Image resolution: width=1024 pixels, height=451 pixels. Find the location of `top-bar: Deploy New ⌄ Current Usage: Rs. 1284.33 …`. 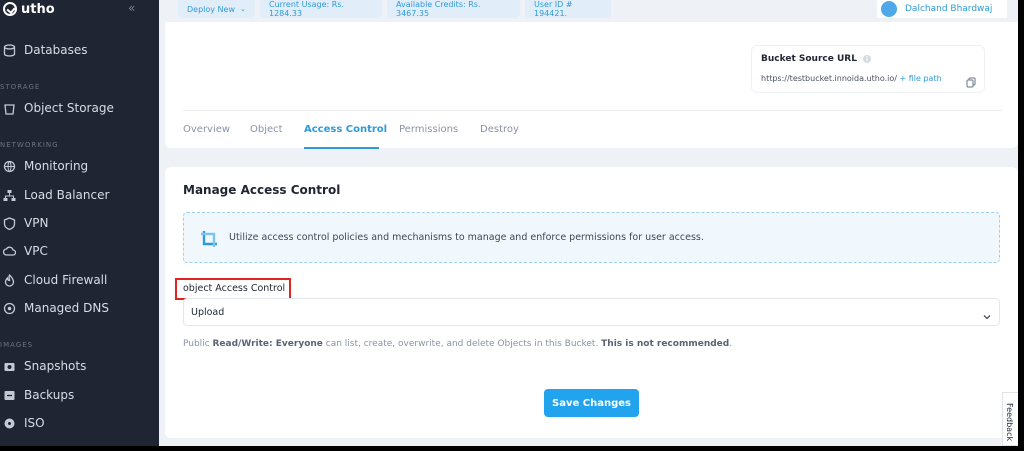

top-bar: Deploy New ⌄ Current Usage: Rs. 1284.33 … is located at coordinates (588, 11).